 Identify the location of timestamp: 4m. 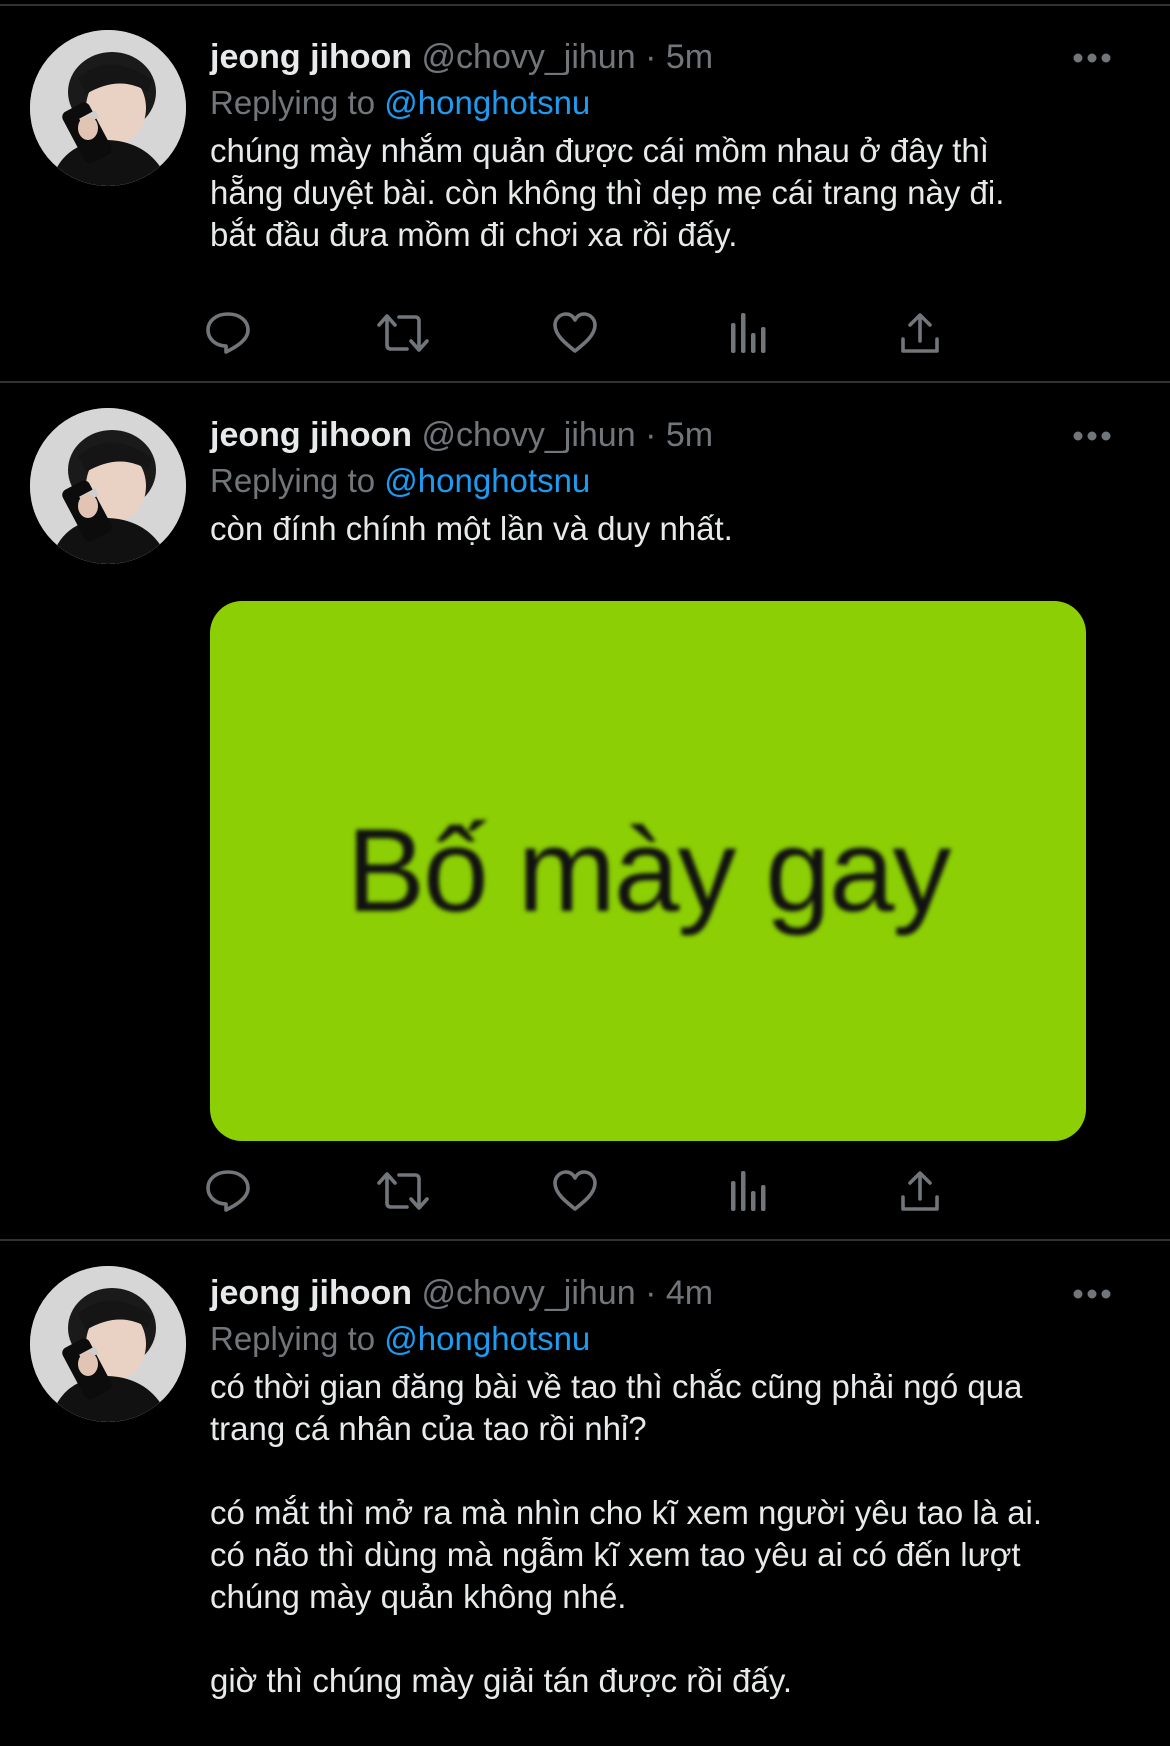
(689, 1293).